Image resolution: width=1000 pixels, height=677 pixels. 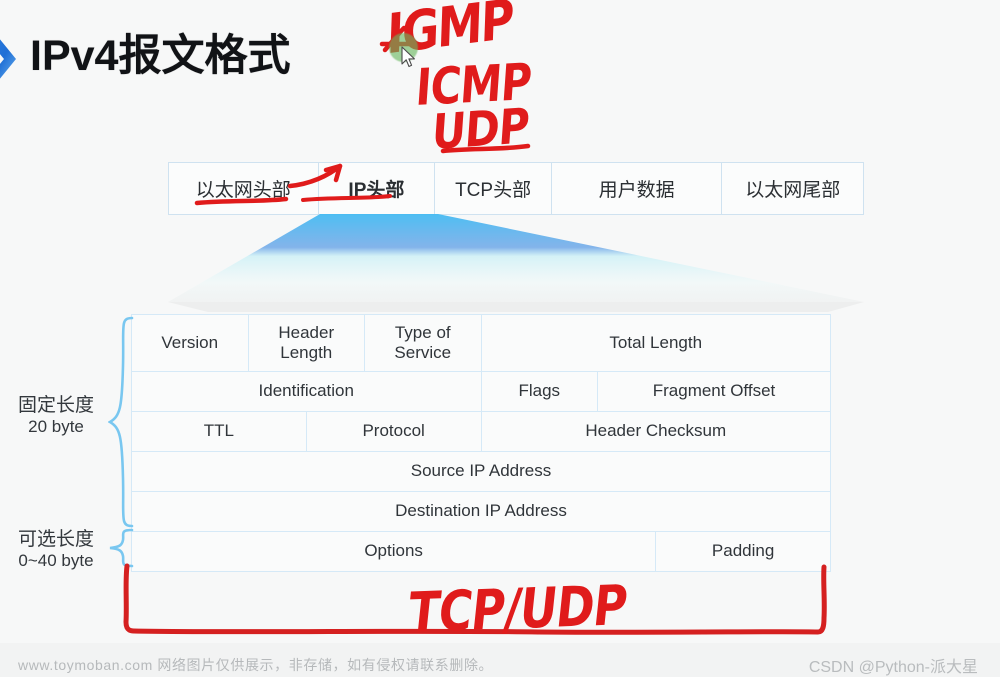 I want to click on field-fragment-offset: Fragment Offset, so click(x=714, y=391).